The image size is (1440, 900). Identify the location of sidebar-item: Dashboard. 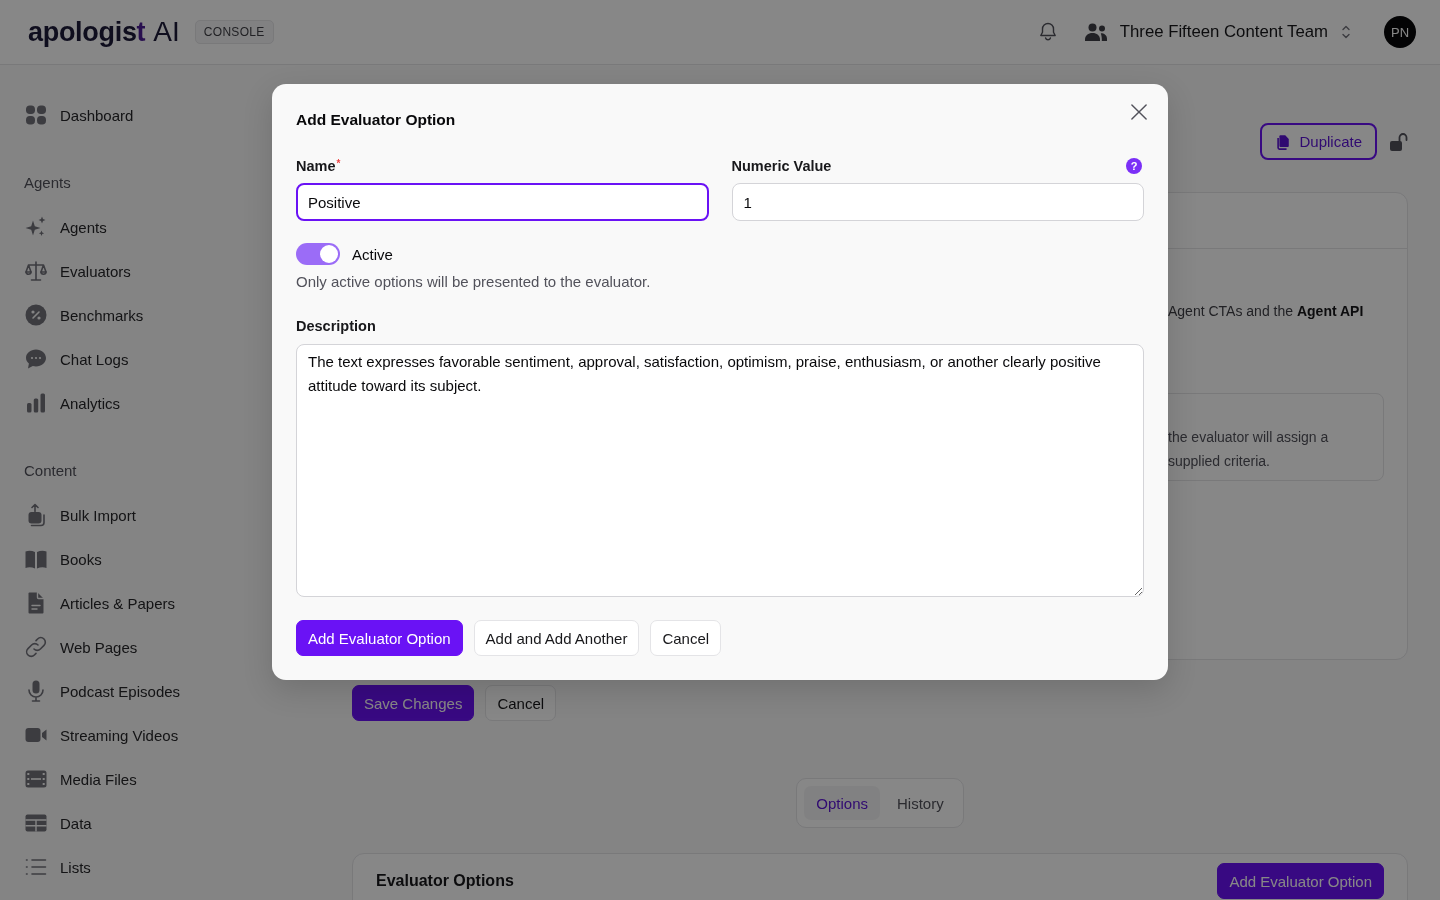
(79, 115).